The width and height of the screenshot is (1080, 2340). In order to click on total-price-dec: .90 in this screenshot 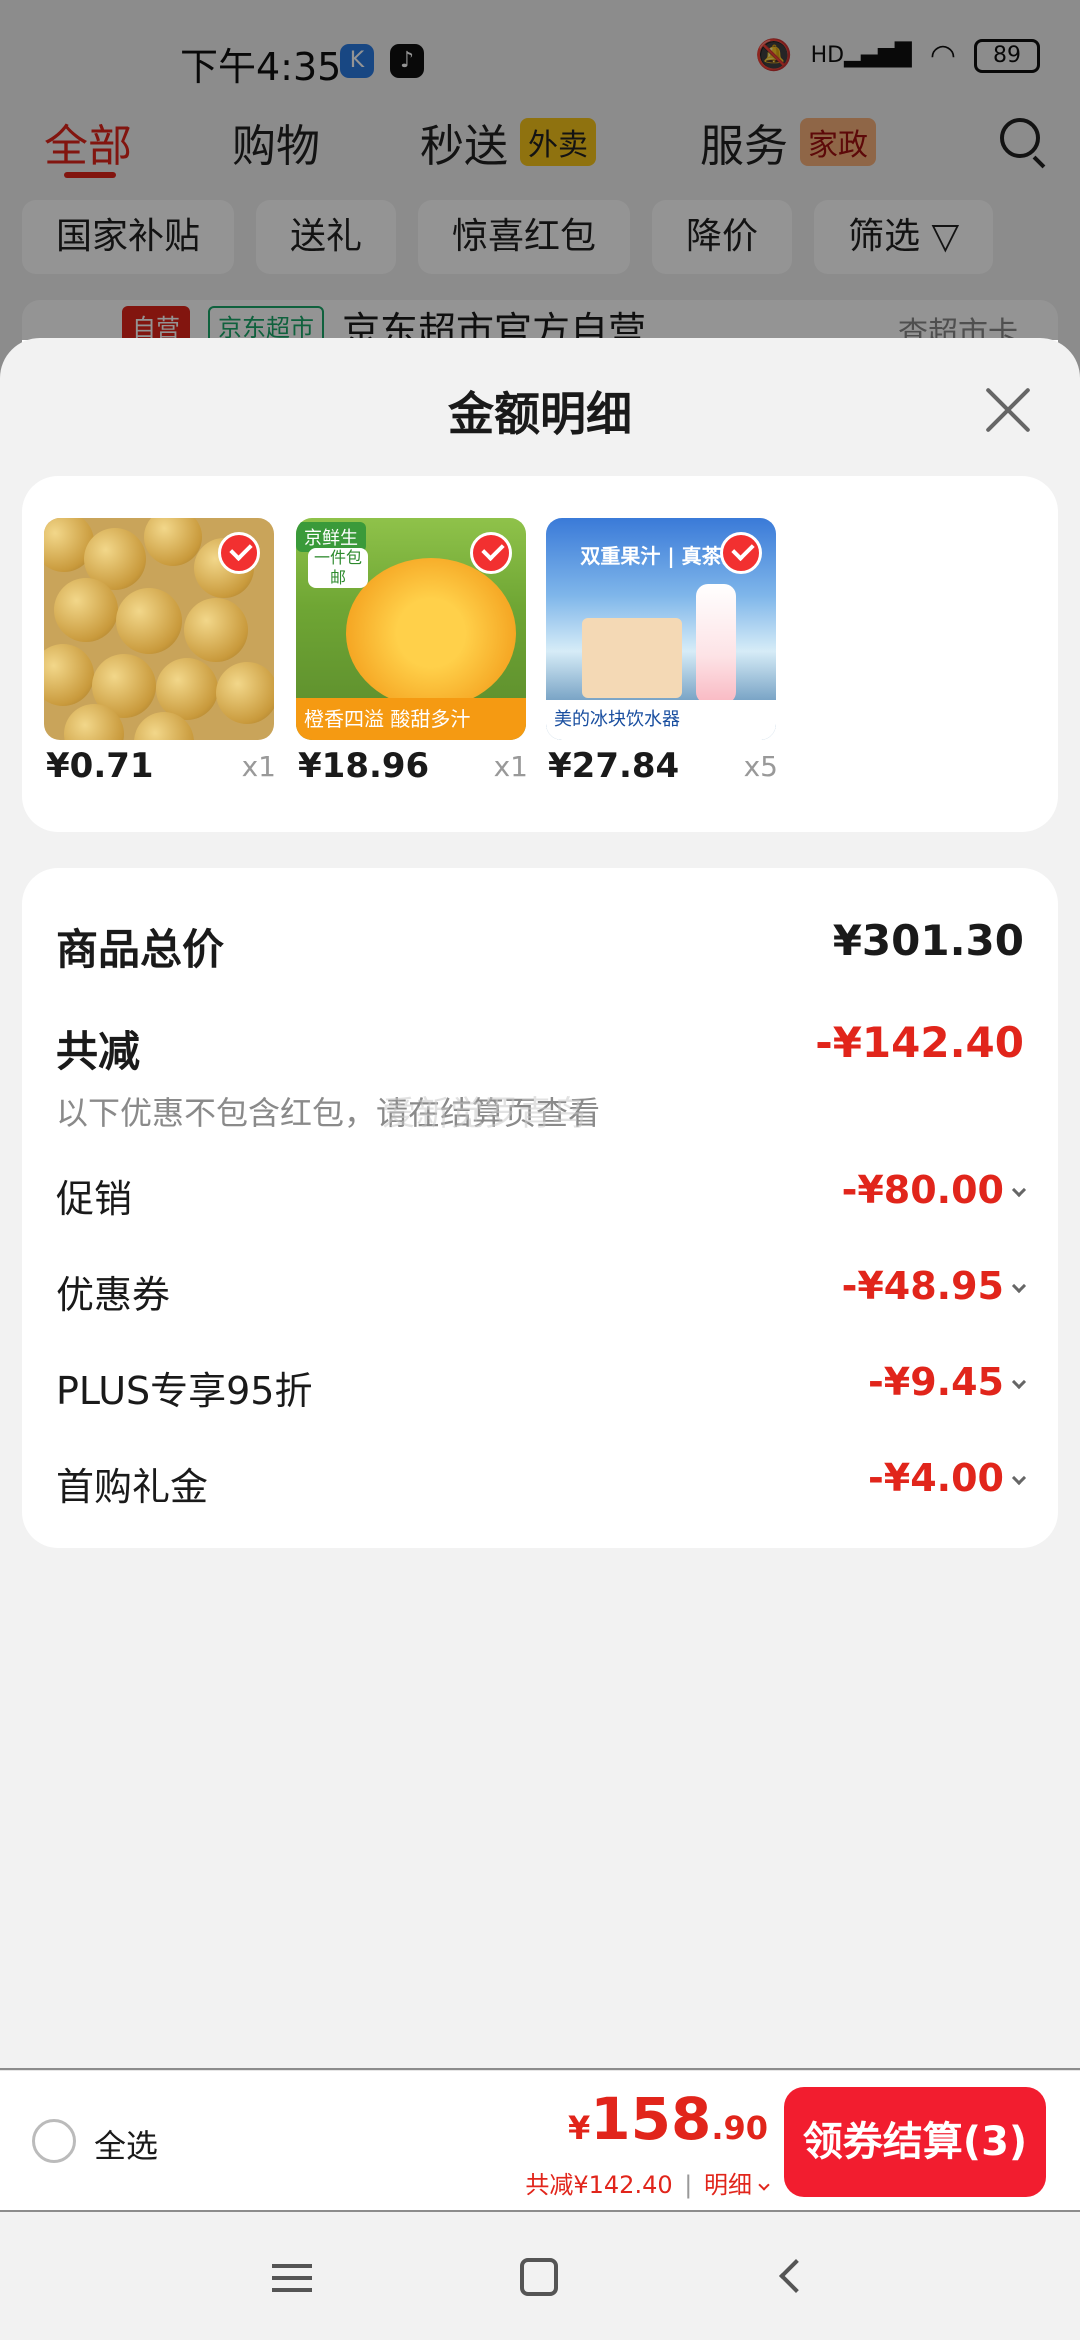, I will do `click(739, 2128)`.